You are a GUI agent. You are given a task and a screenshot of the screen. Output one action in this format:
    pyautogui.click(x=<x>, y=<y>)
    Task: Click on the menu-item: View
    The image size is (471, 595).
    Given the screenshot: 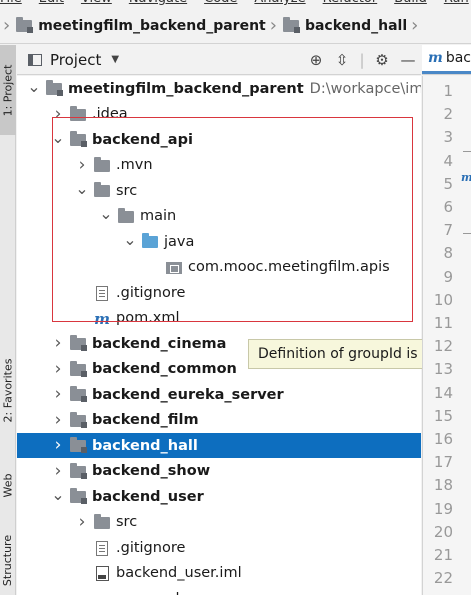 What is the action you would take?
    pyautogui.click(x=96, y=3)
    